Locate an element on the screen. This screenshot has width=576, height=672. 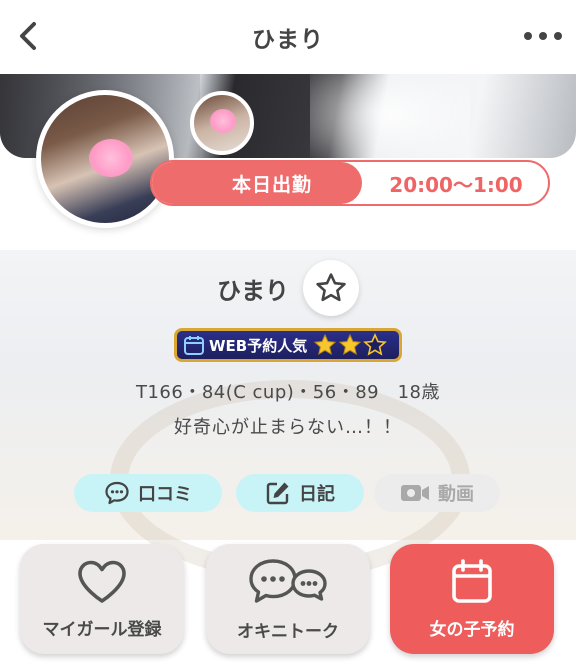
more-horizontal-icon is located at coordinates (528, 36).